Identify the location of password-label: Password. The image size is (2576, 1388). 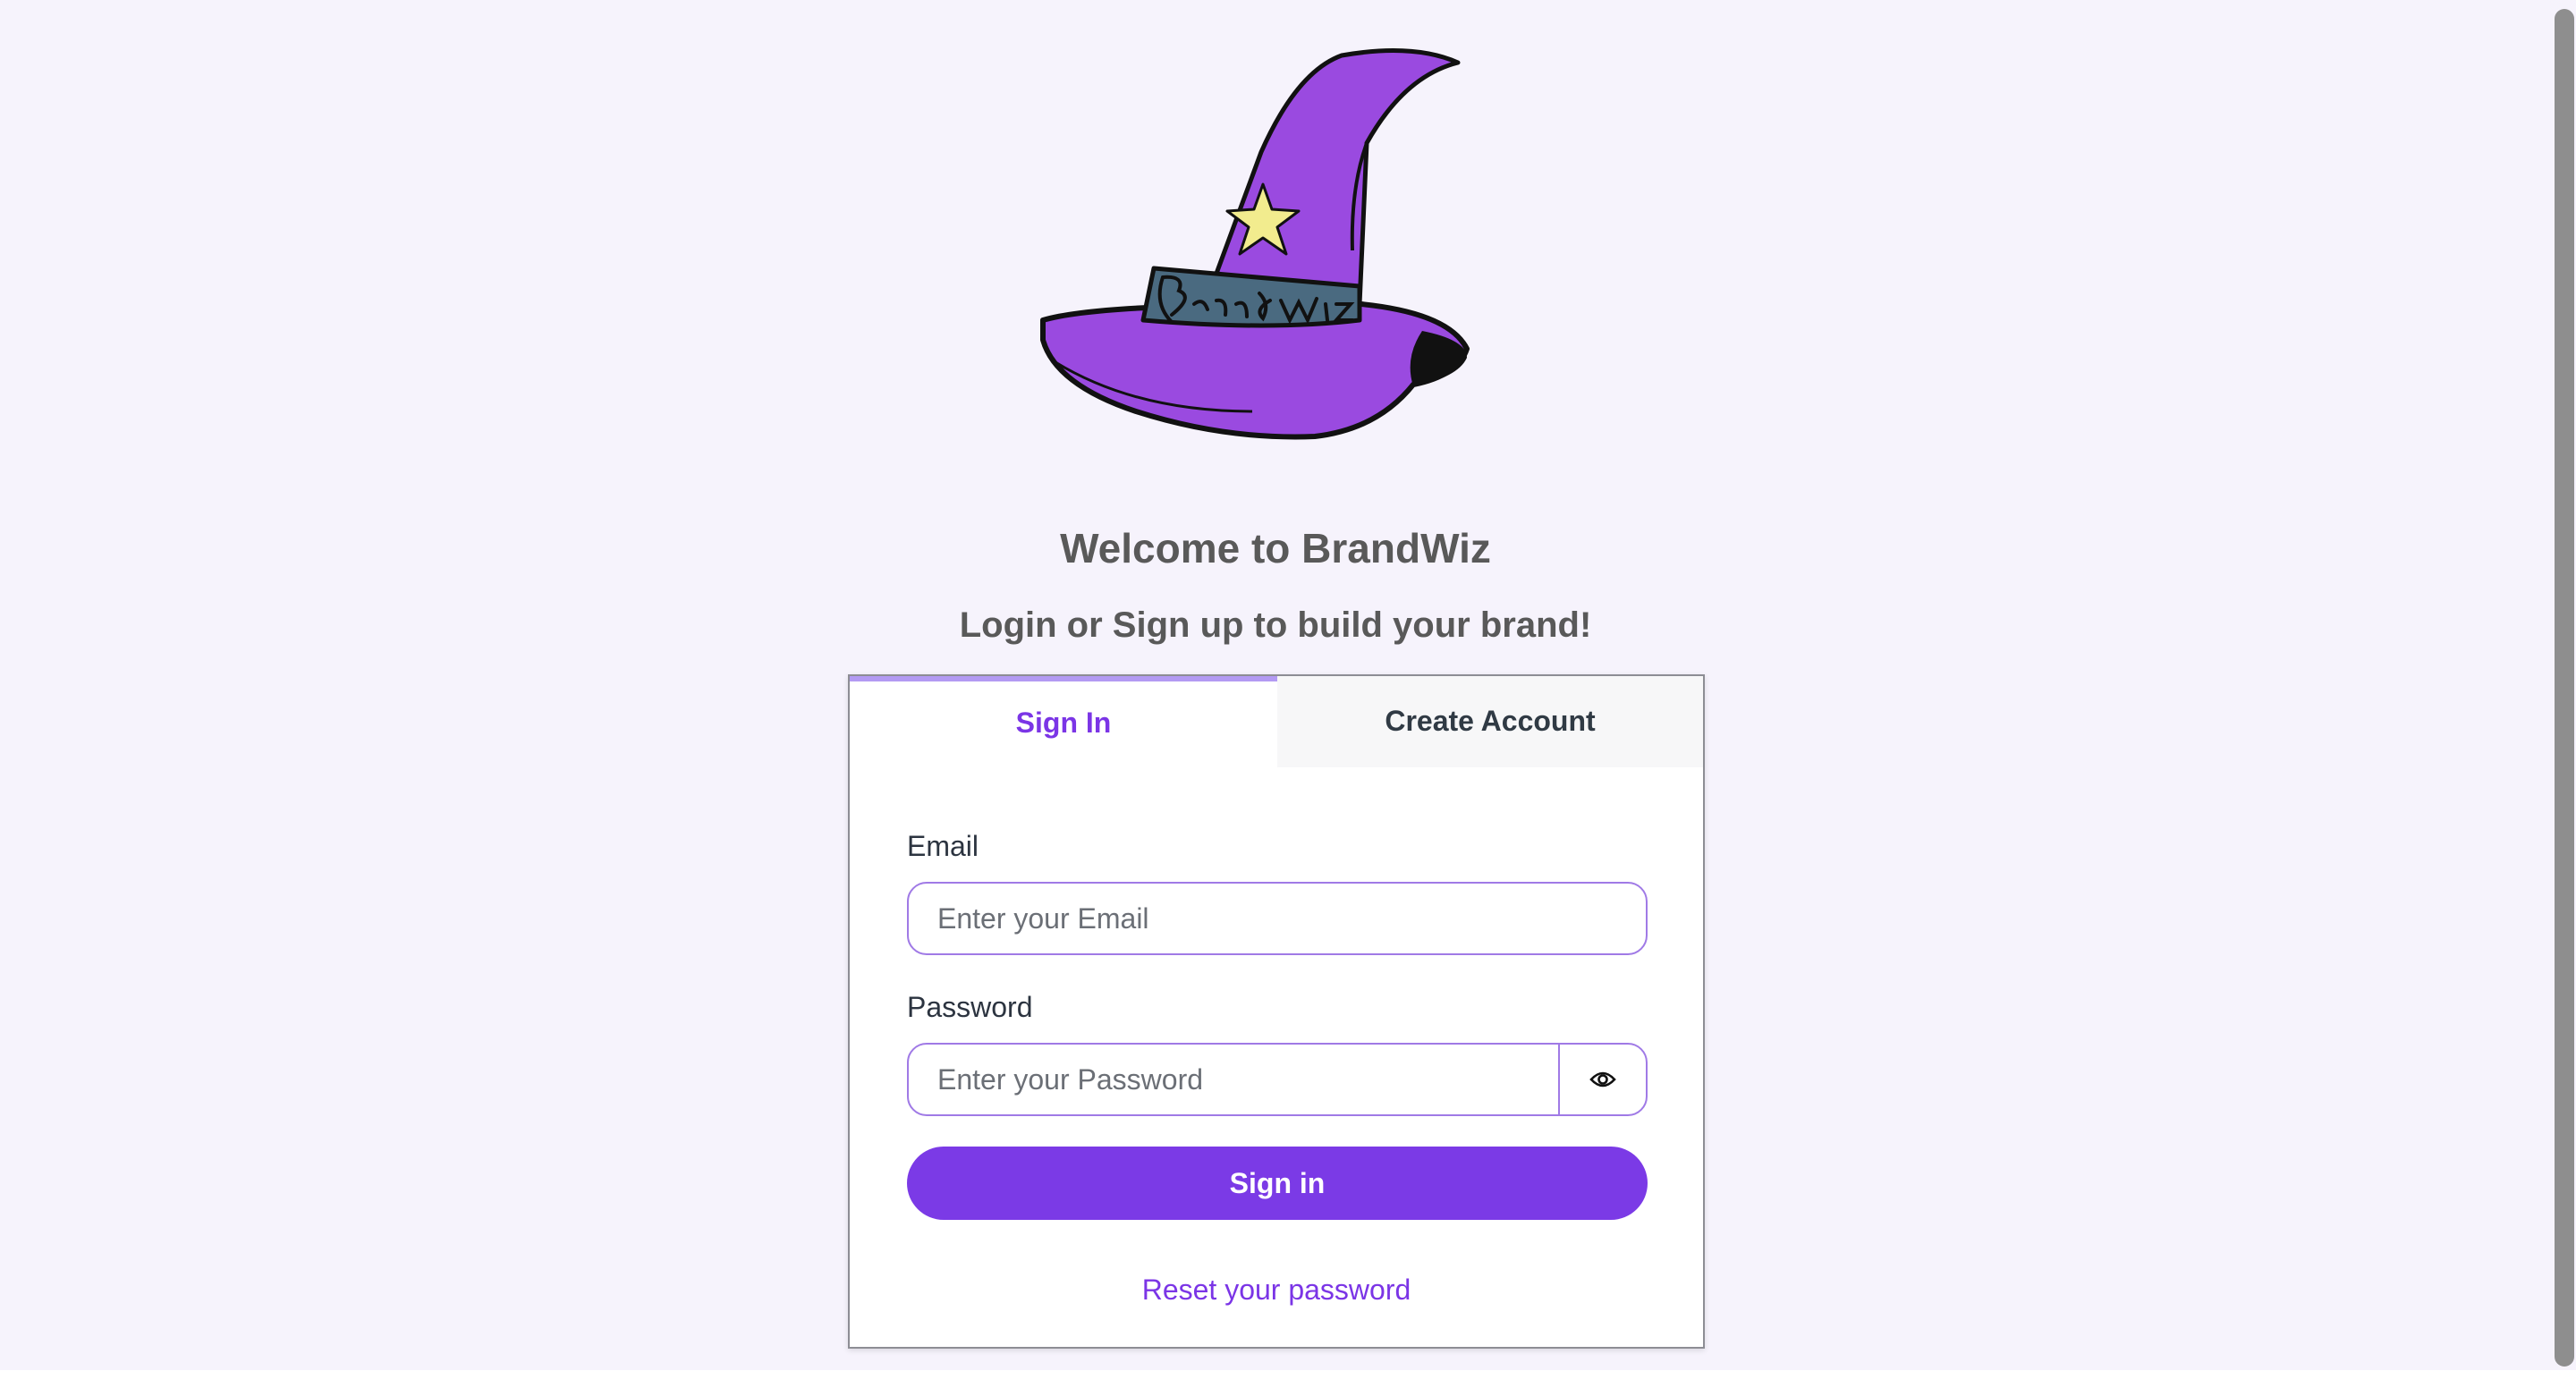
(970, 1007).